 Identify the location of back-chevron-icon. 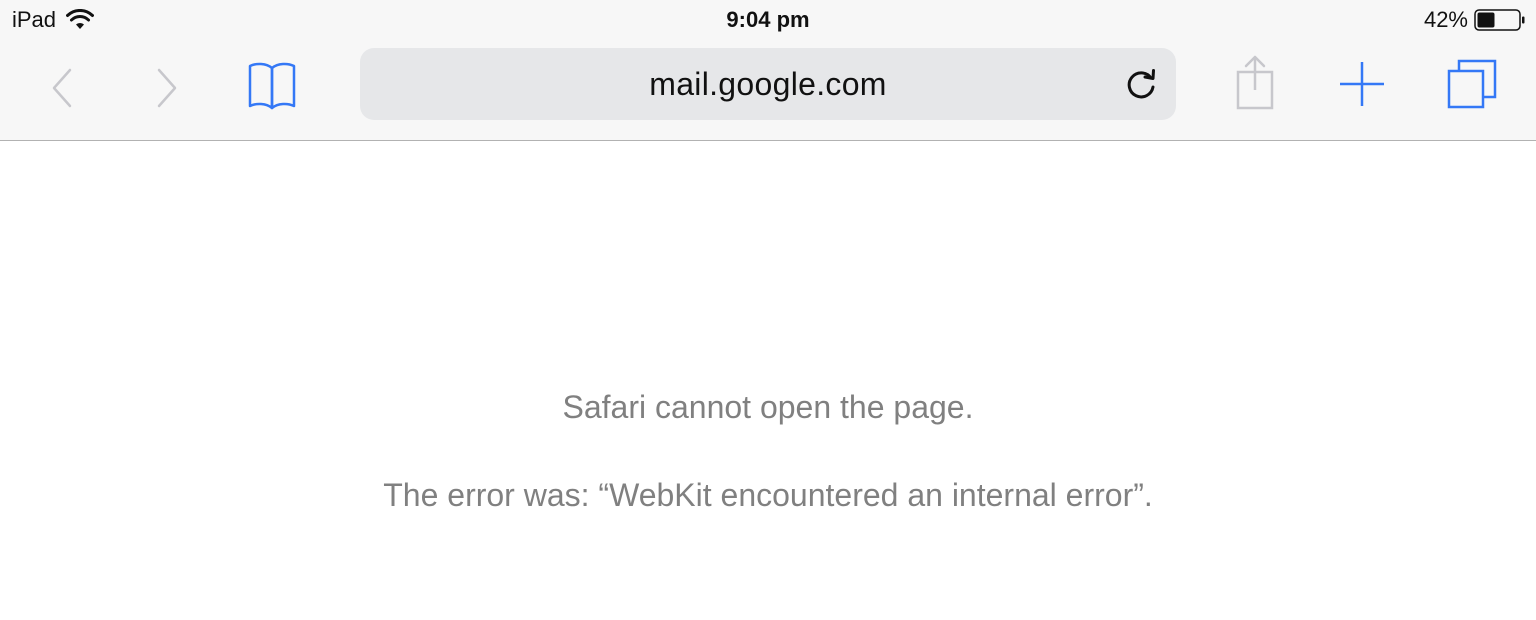
(62, 88).